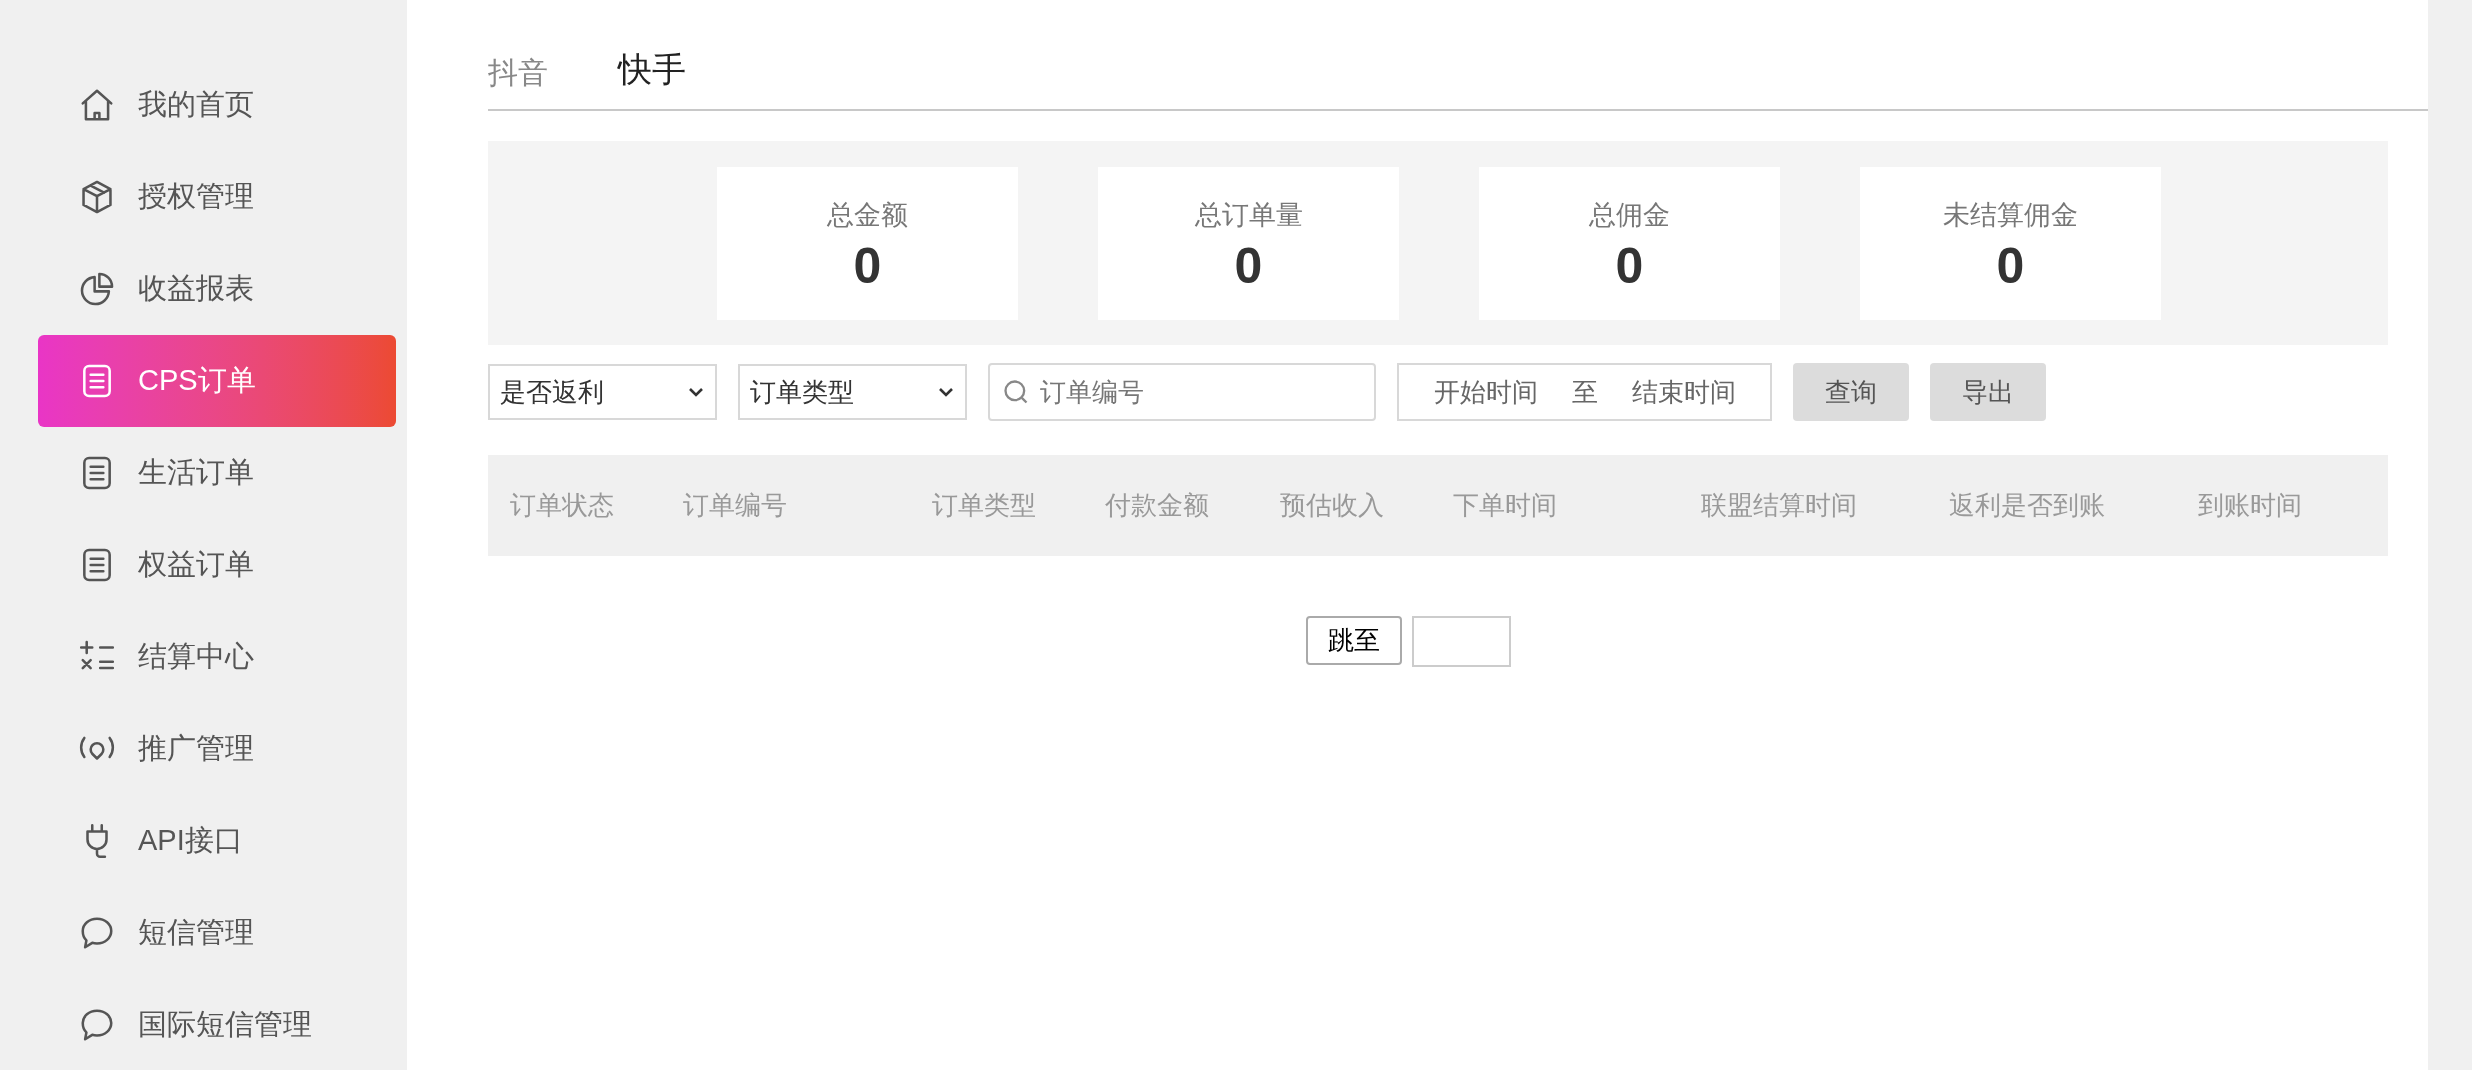 Image resolution: width=2472 pixels, height=1070 pixels. I want to click on sidebar-item: 短信管理, so click(217, 933).